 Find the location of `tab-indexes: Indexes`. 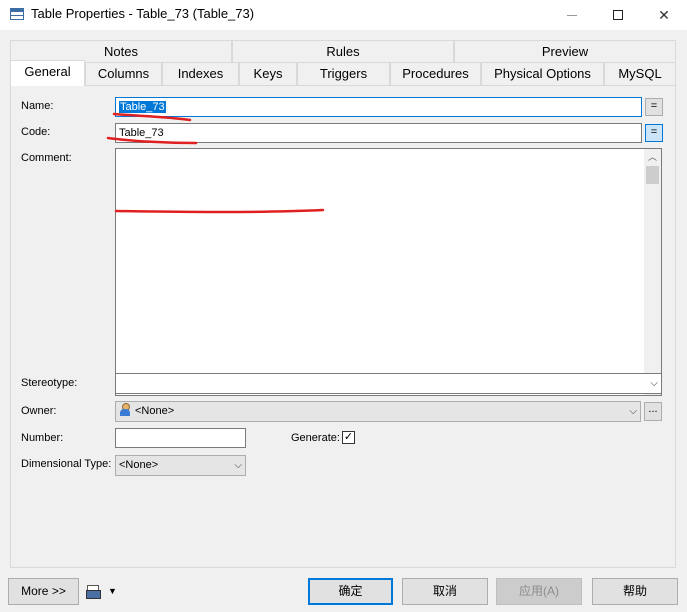

tab-indexes: Indexes is located at coordinates (200, 73).